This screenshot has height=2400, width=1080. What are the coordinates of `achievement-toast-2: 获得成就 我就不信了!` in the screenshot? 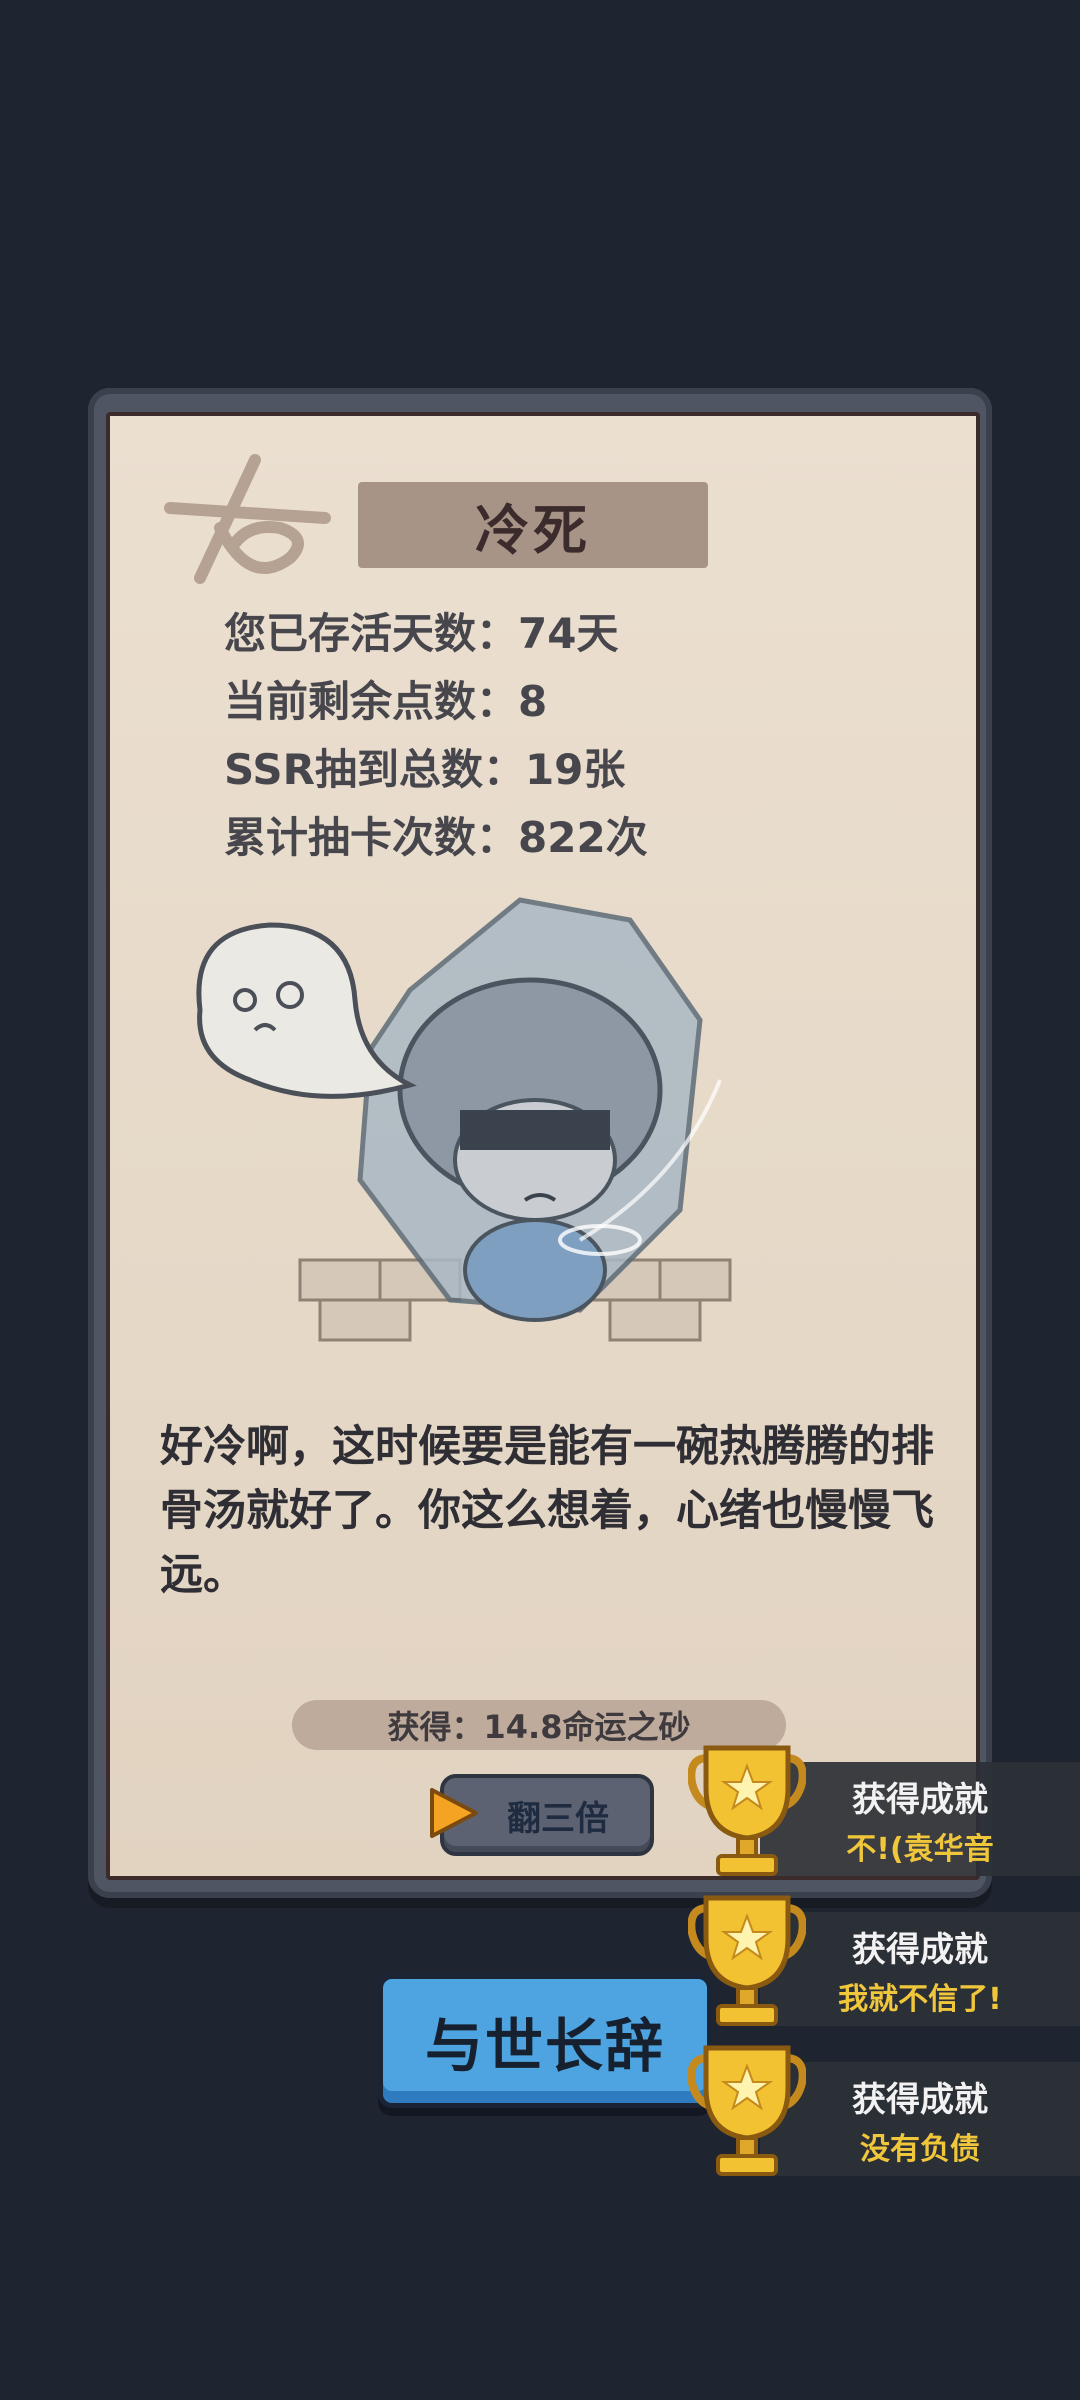 It's located at (920, 1969).